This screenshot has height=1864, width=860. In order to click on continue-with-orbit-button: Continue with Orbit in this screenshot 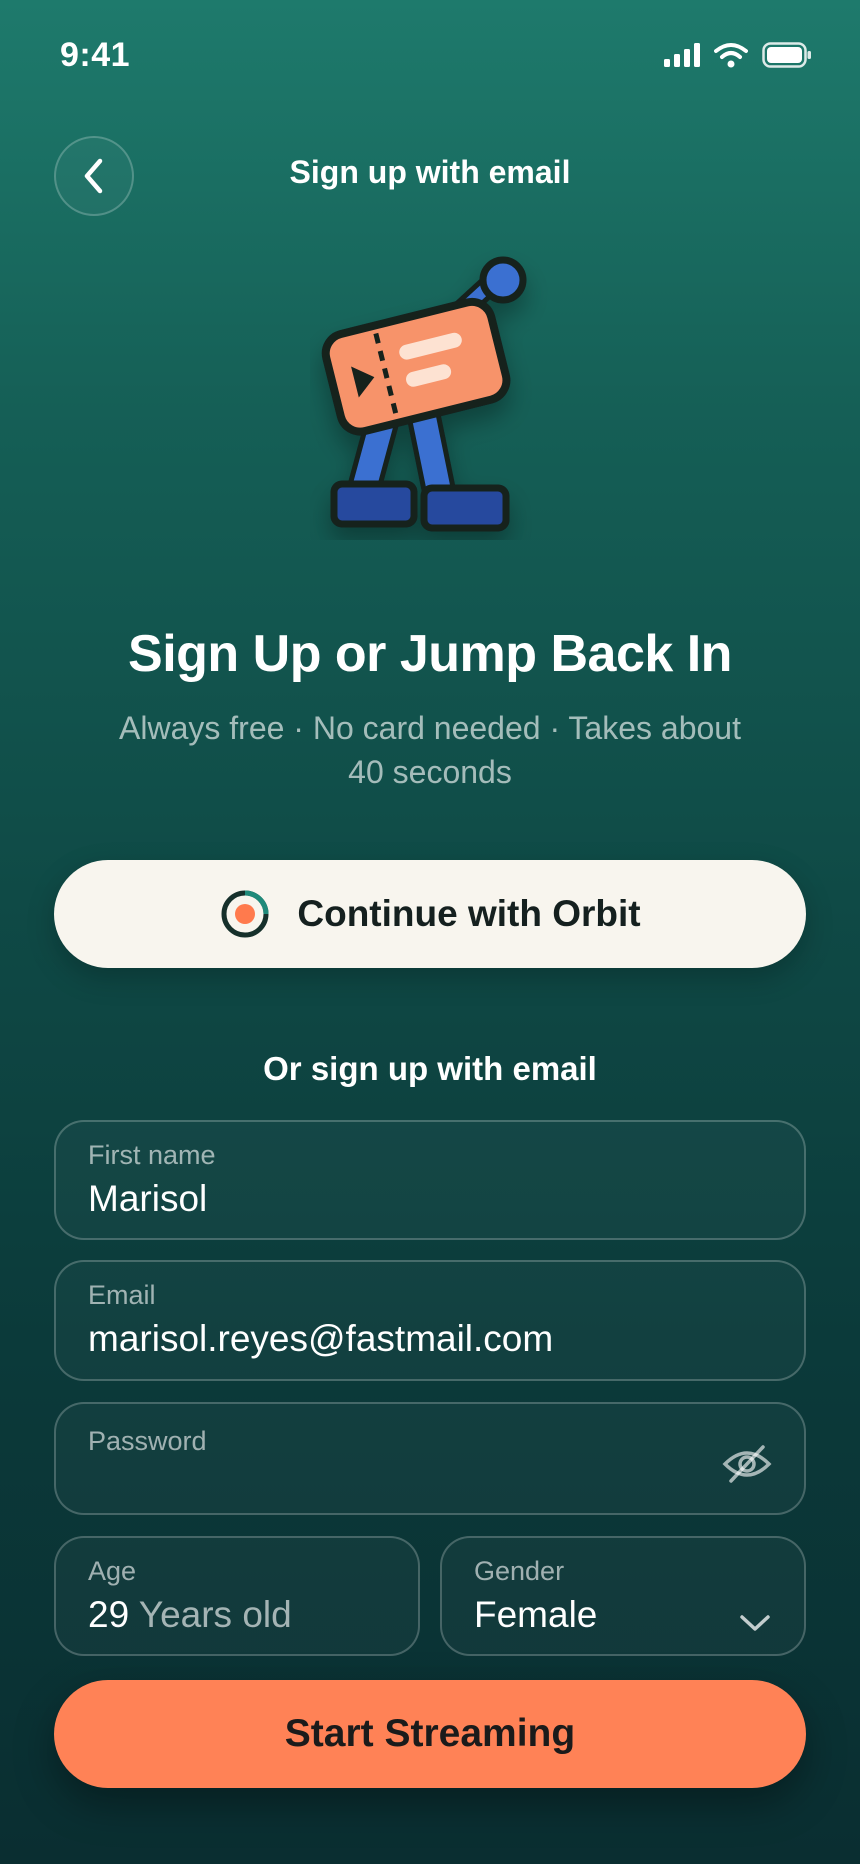, I will do `click(430, 914)`.